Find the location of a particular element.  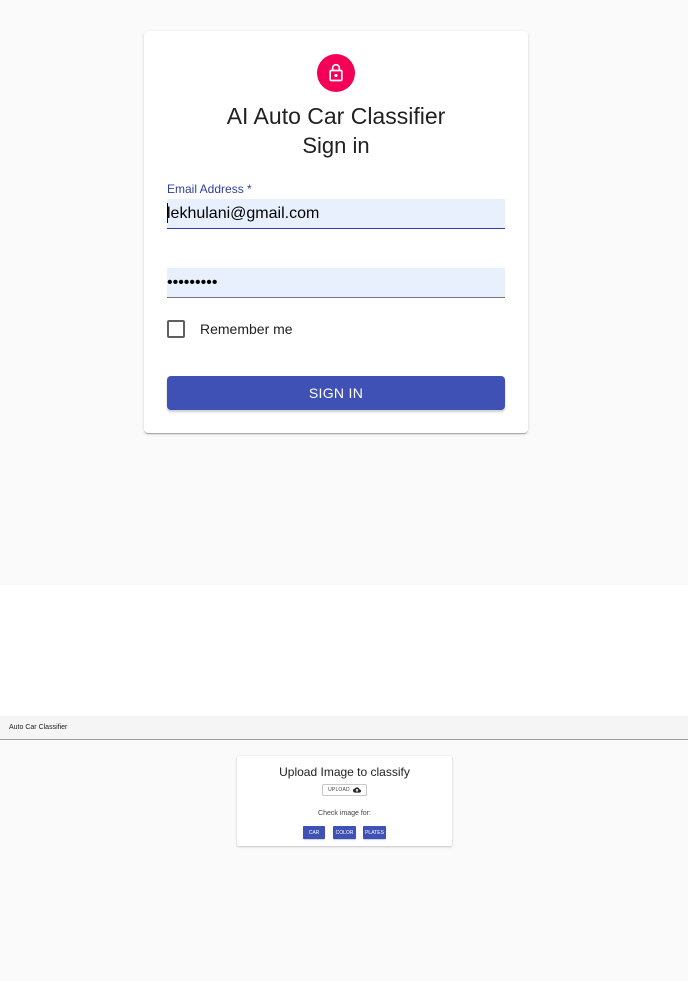

lock-outline-icon is located at coordinates (336, 72).